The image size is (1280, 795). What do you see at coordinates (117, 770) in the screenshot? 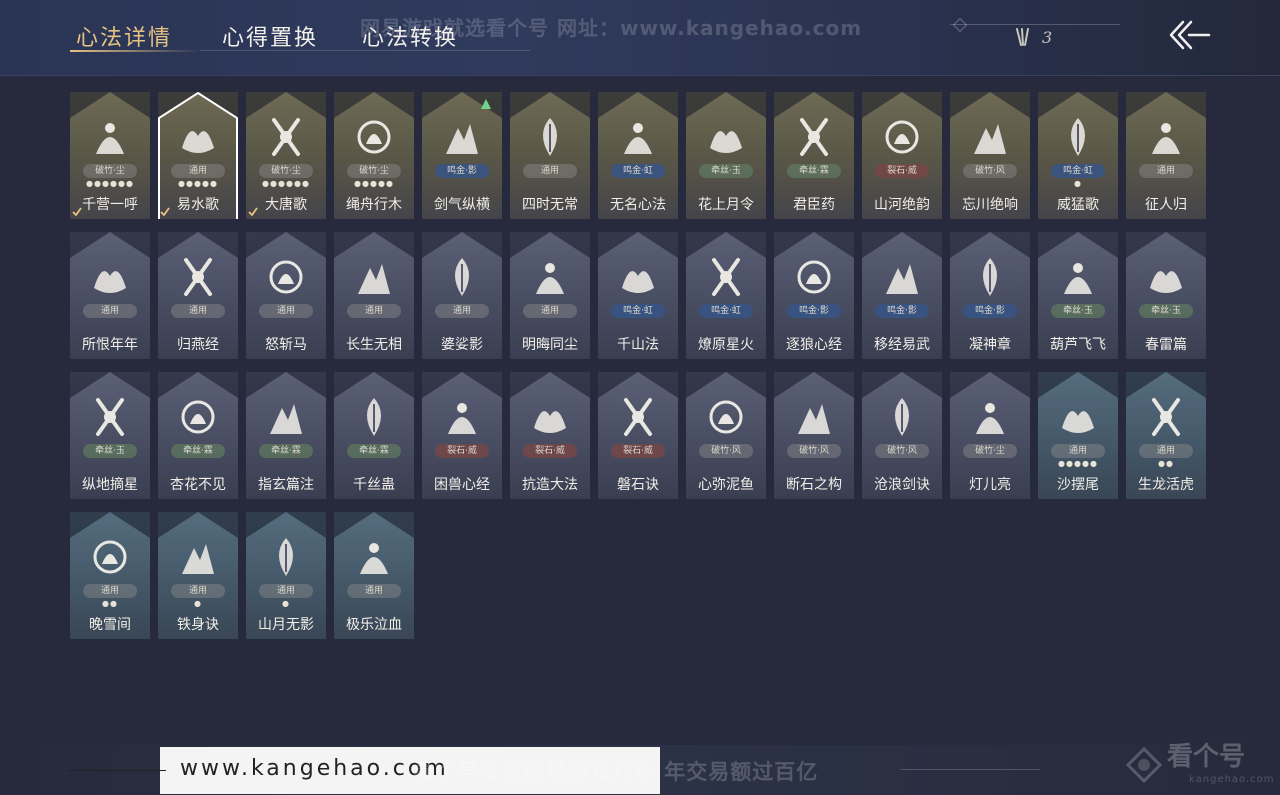
I see `bottom-url-line` at bounding box center [117, 770].